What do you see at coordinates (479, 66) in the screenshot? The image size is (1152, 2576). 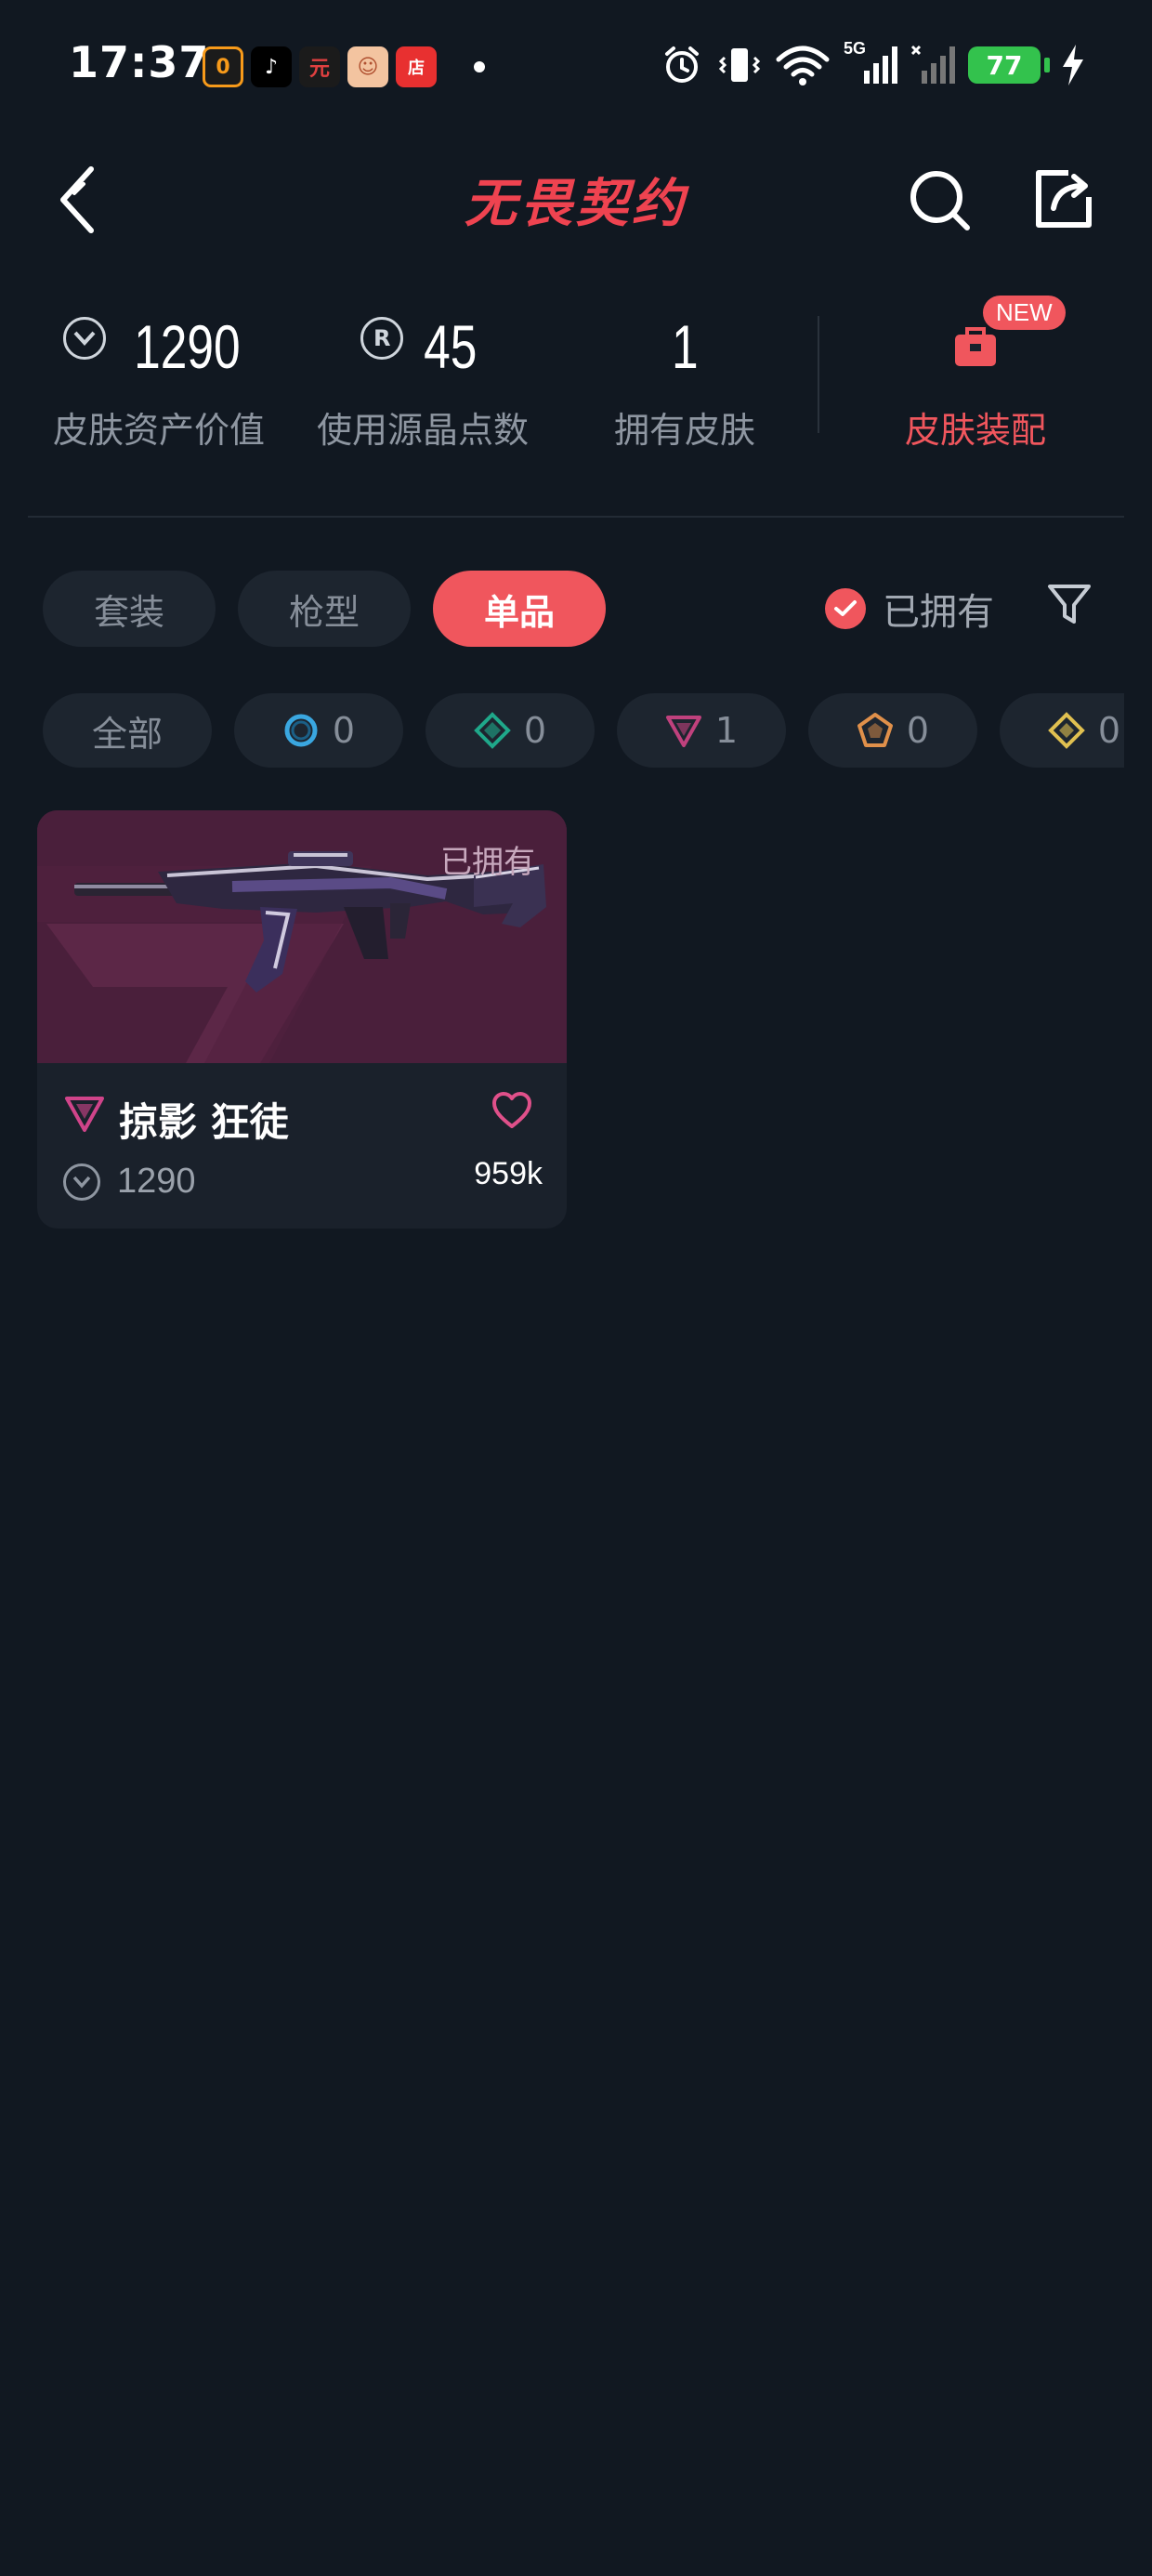 I see `more-notifications-dot` at bounding box center [479, 66].